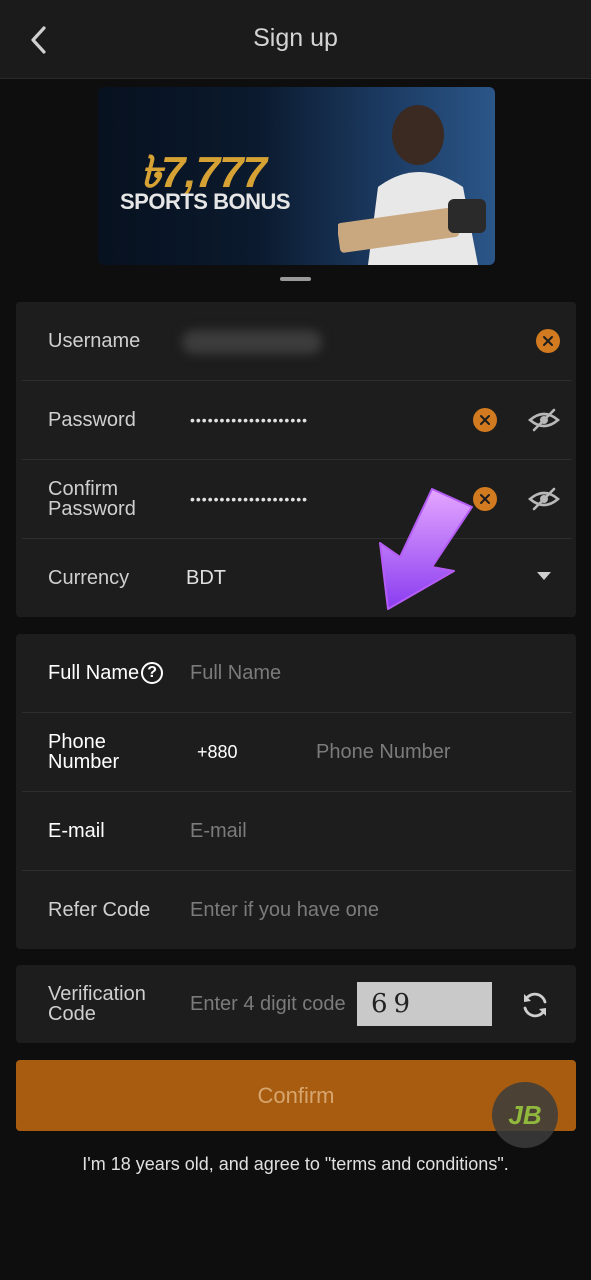 The height and width of the screenshot is (1280, 591). I want to click on phone-row: Phone Number +880 Phone Number, so click(297, 752).